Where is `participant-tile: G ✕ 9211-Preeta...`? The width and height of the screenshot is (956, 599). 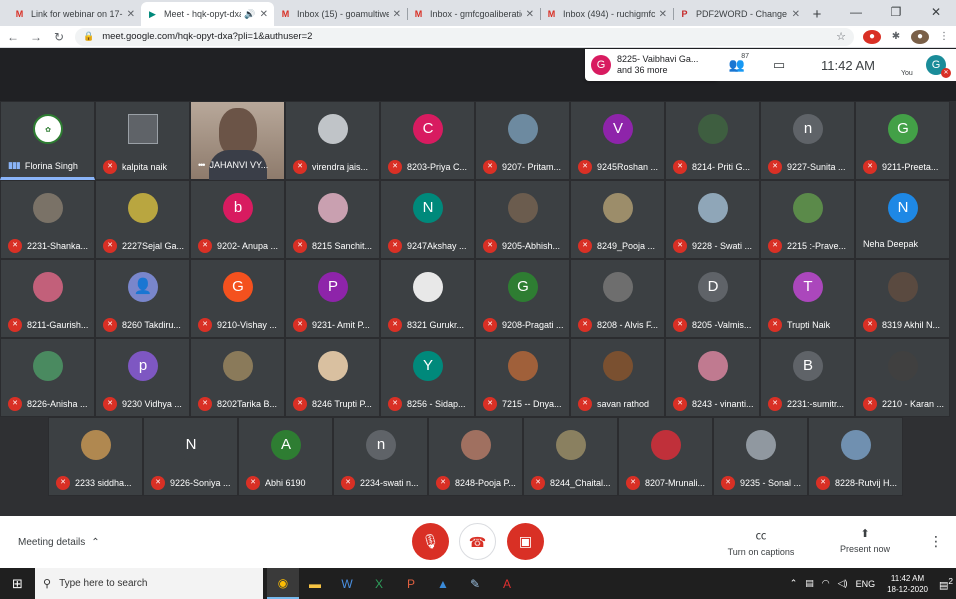
participant-tile: G ✕ 9211-Preeta... is located at coordinates (902, 140).